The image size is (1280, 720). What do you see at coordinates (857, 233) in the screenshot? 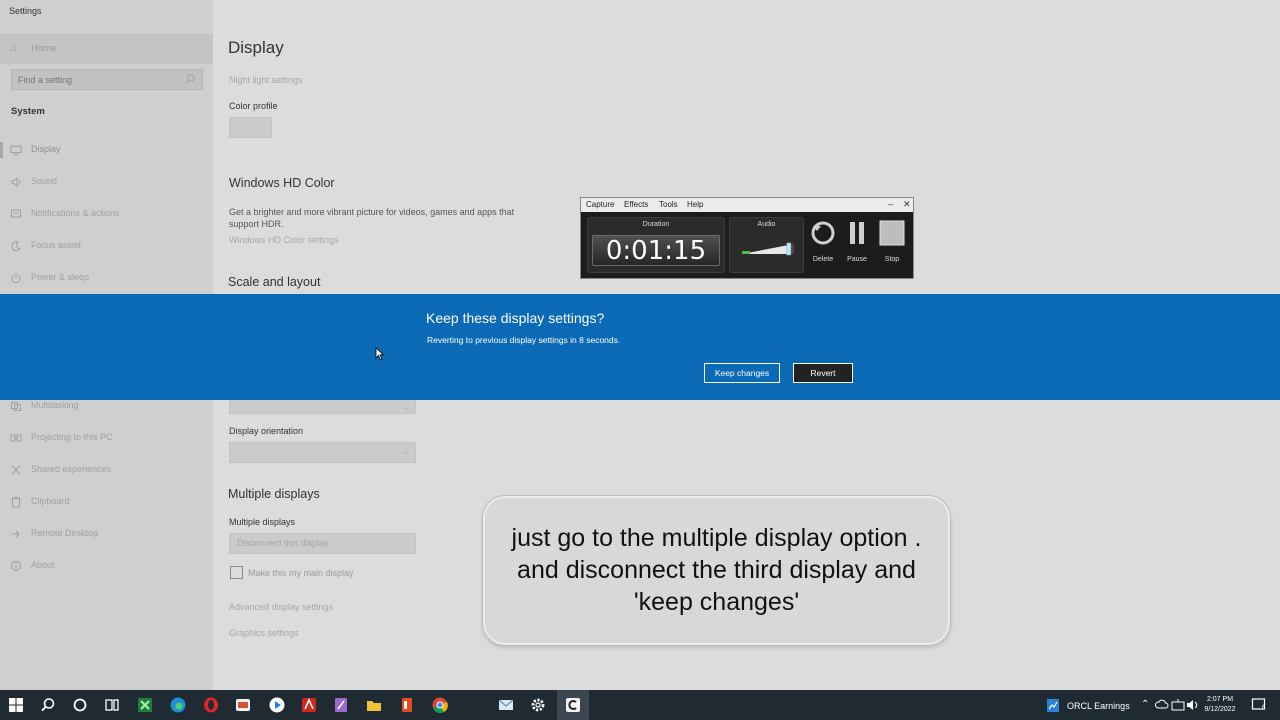
I see `pause-icon` at bounding box center [857, 233].